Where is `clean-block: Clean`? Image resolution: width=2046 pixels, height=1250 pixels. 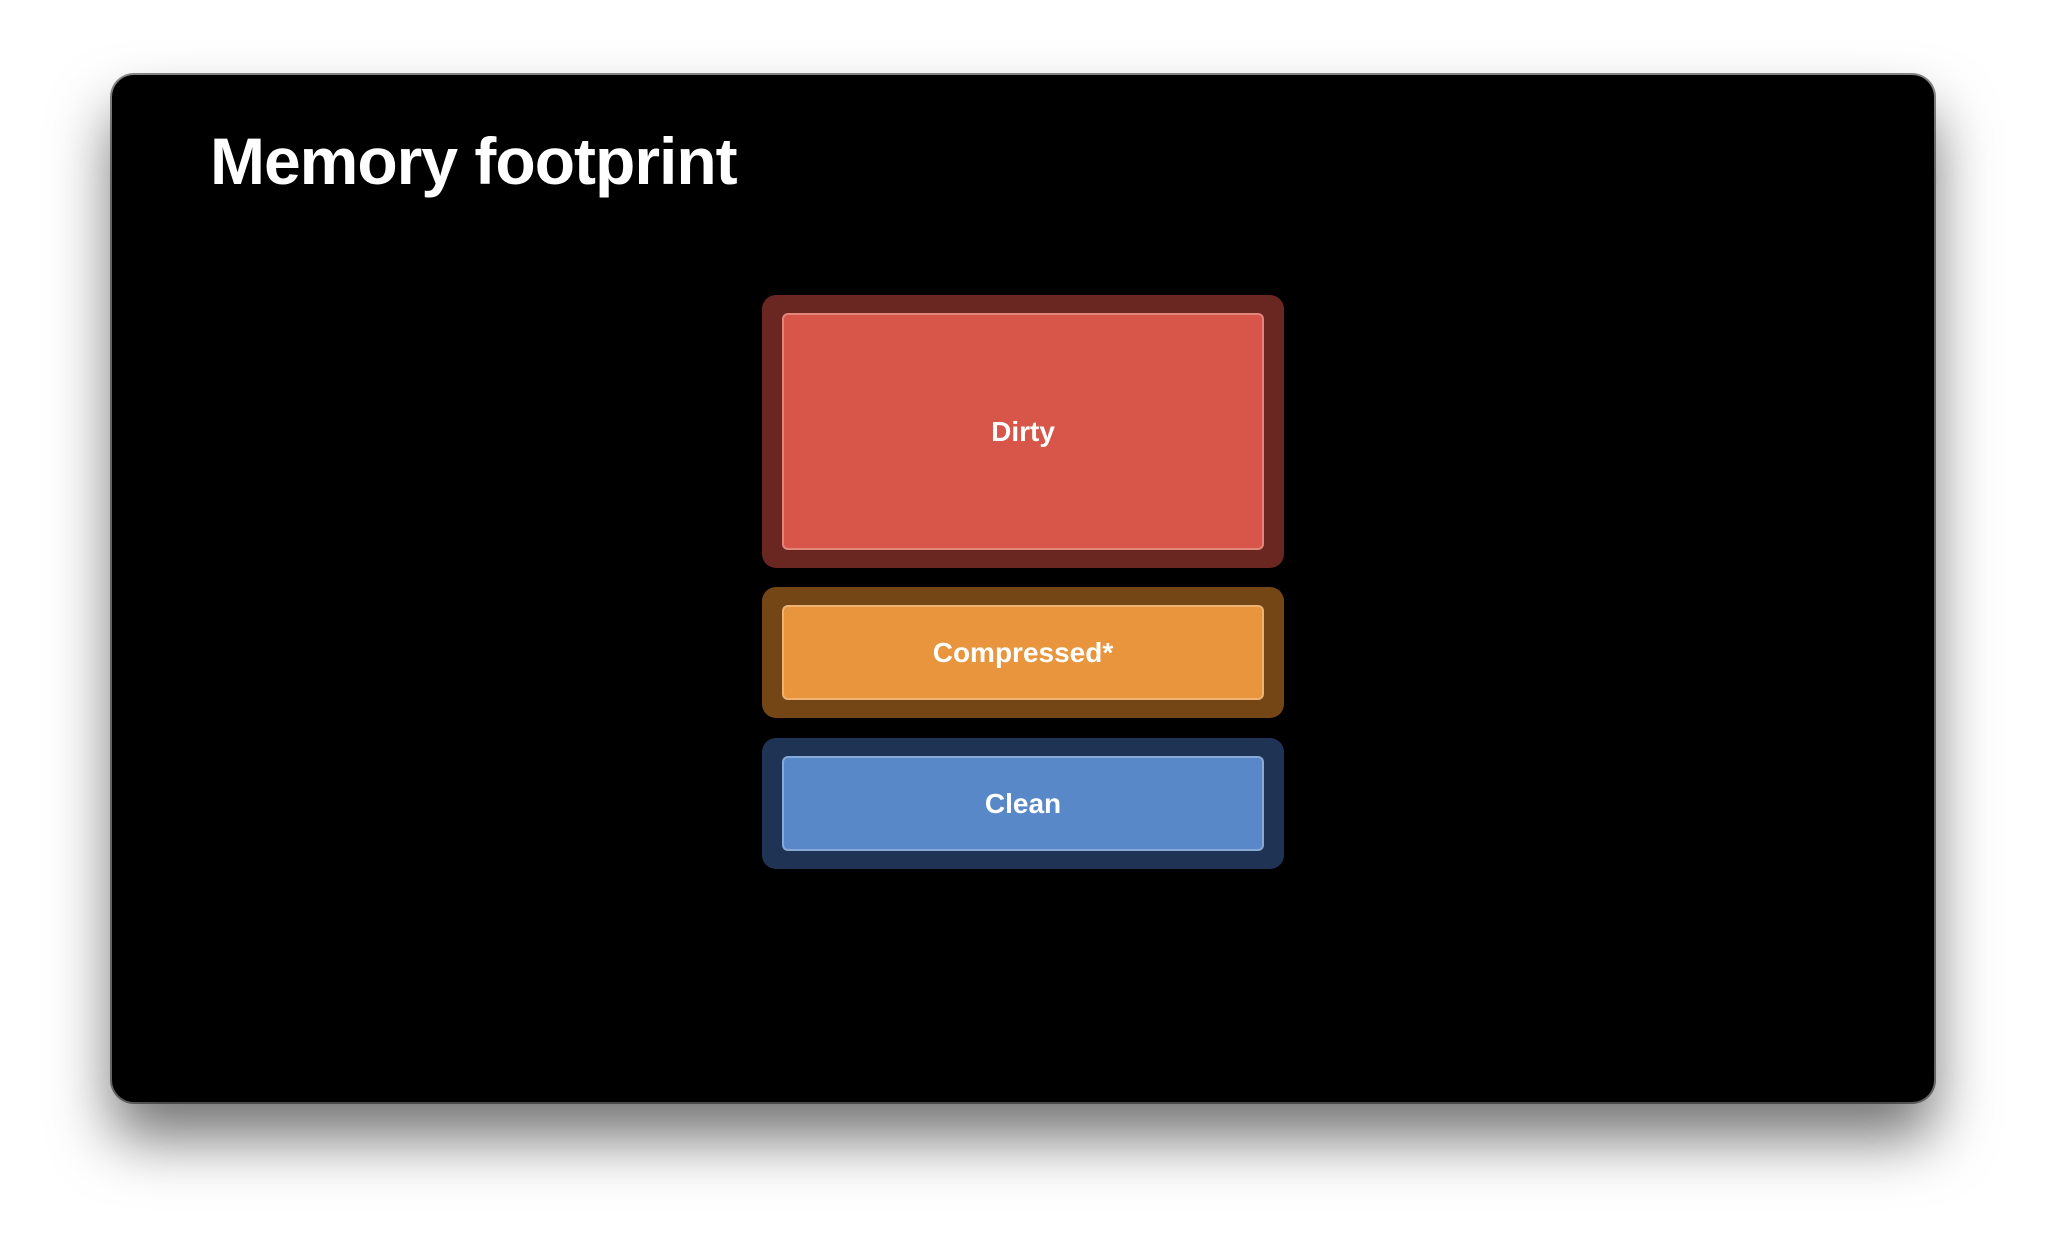 clean-block: Clean is located at coordinates (1023, 803).